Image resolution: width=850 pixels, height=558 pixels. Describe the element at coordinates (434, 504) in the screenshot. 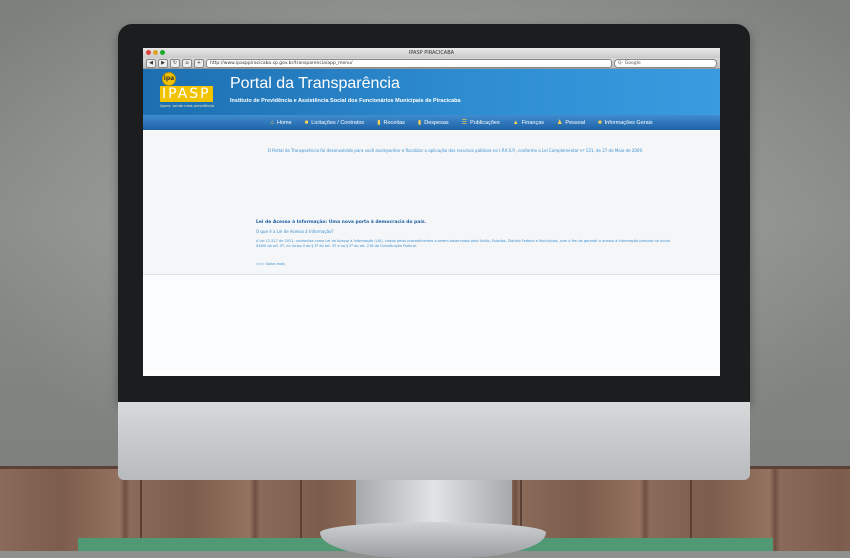

I see `monitor-stand-neck` at that location.